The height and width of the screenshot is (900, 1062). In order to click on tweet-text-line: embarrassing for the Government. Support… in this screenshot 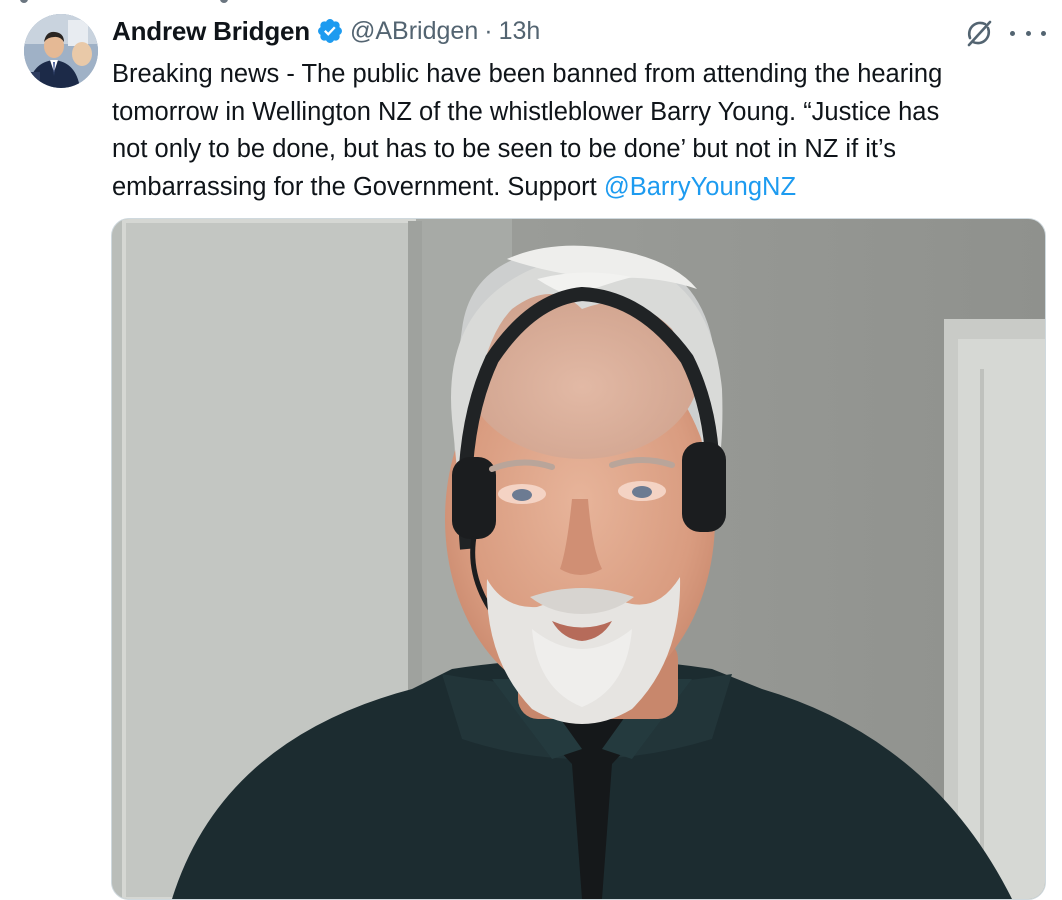, I will do `click(577, 188)`.